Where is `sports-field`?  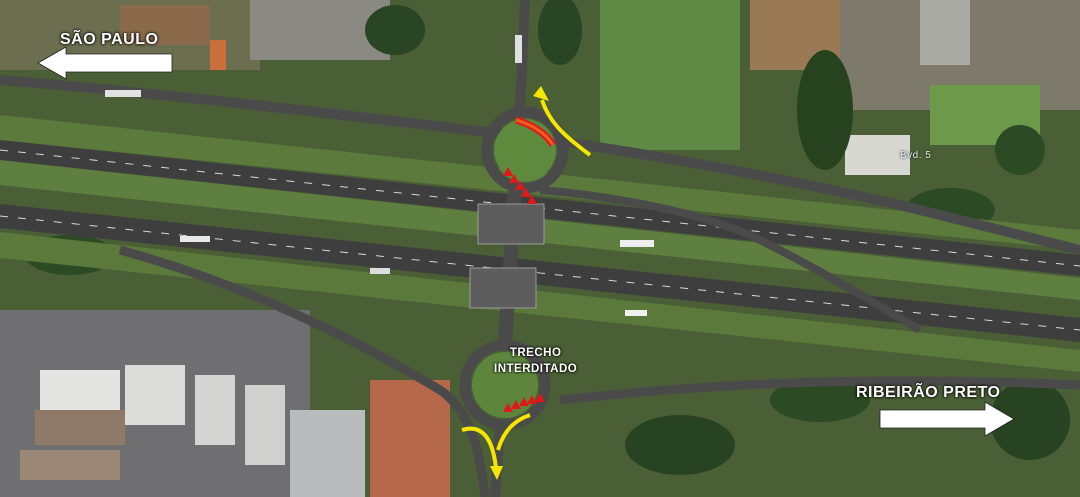
sports-field is located at coordinates (670, 75).